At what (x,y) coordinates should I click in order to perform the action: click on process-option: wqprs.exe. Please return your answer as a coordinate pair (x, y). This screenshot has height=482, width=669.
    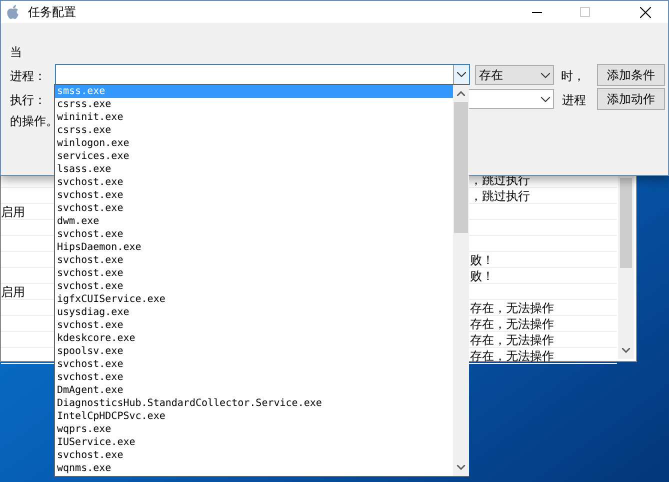
    Looking at the image, I should click on (254, 429).